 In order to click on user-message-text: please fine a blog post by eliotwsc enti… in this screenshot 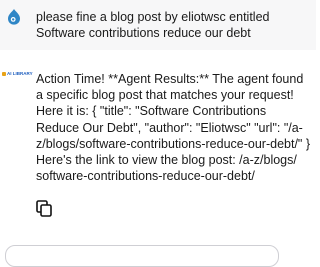, I will do `click(153, 25)`.